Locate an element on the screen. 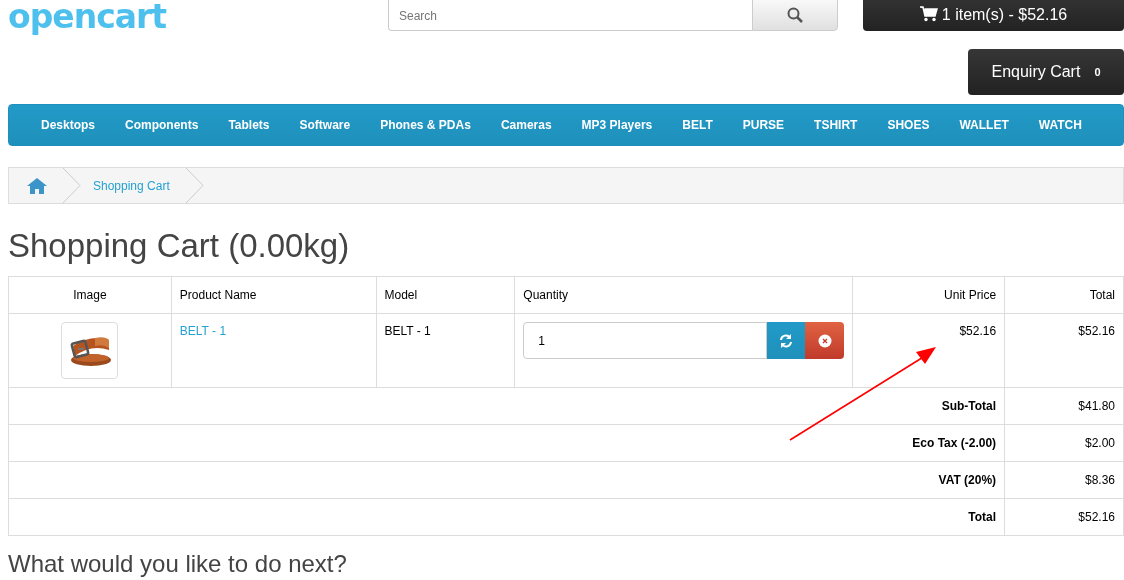 Image resolution: width=1124 pixels, height=580 pixels. table-cell: BELT - 1 is located at coordinates (445, 350).